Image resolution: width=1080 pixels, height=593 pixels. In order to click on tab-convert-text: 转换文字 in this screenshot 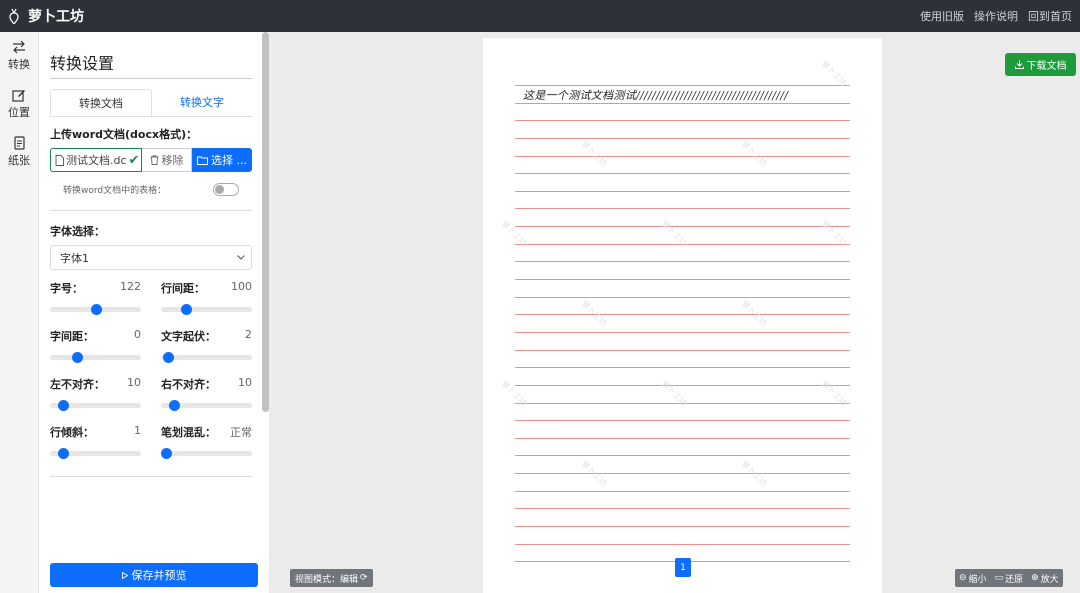, I will do `click(202, 102)`.